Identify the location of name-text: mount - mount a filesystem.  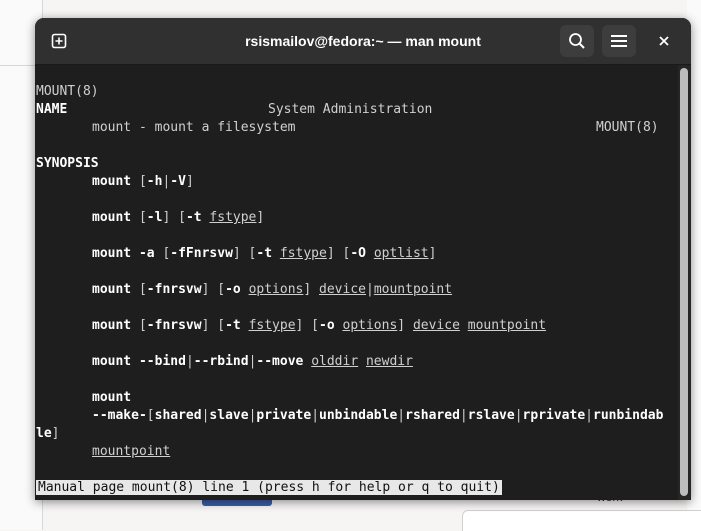
(194, 127).